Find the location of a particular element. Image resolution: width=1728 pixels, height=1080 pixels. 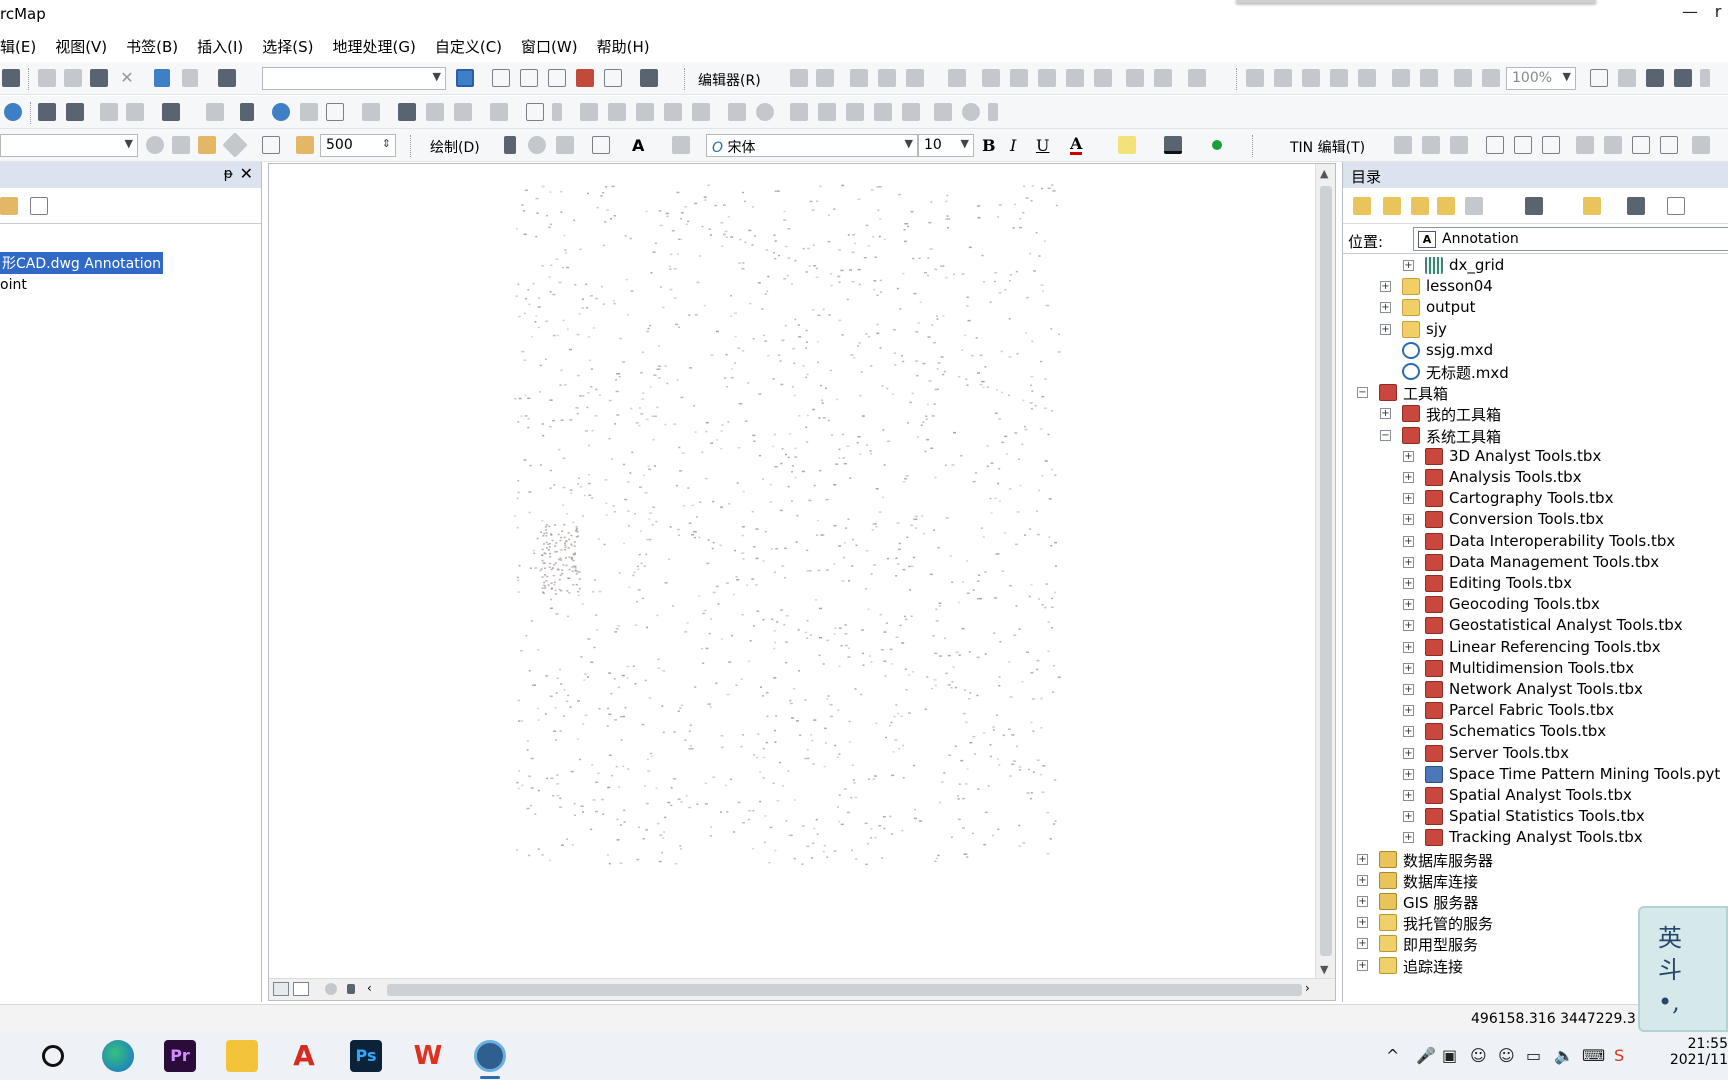

straight-segment-icon is located at coordinates (859, 78).